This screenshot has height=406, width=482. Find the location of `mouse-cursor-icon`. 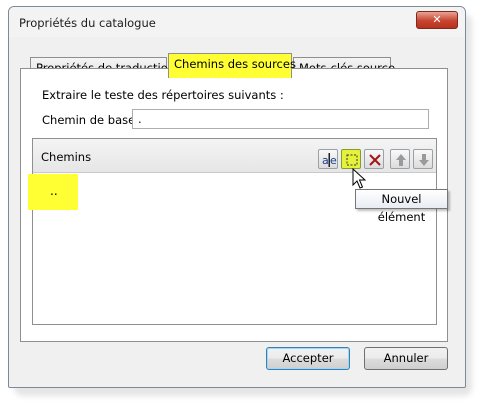

mouse-cursor-icon is located at coordinates (359, 178).